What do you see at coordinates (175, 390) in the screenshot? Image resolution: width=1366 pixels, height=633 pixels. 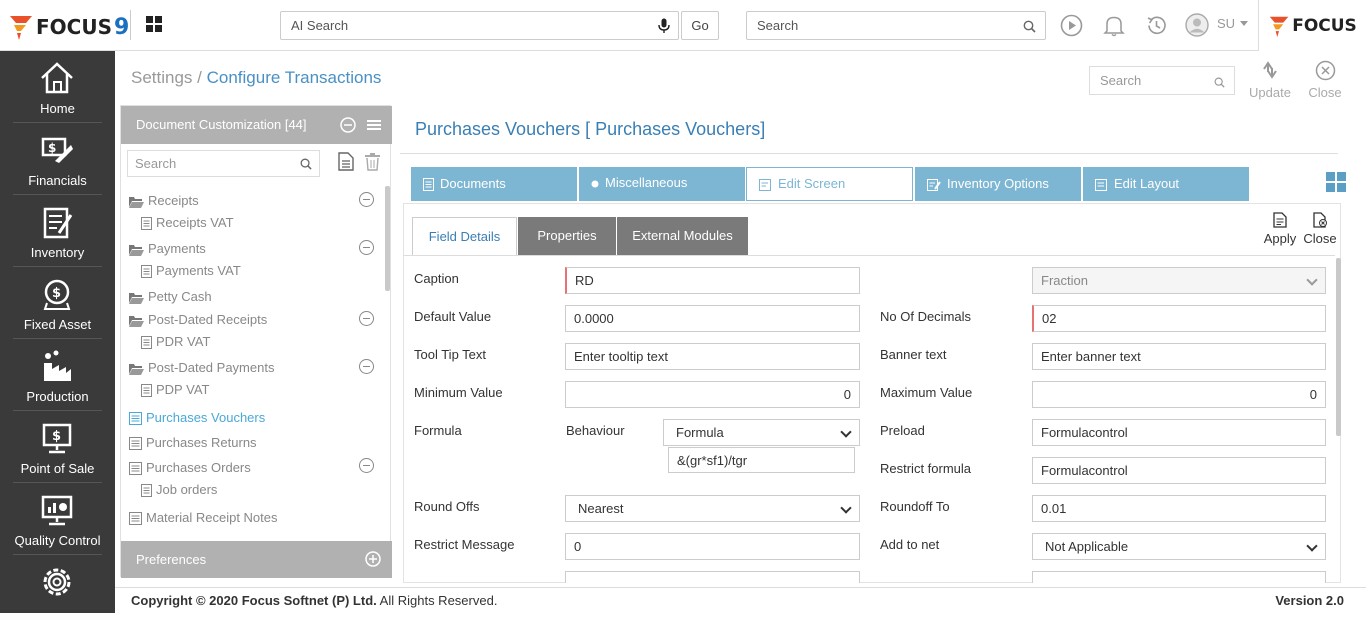 I see `tree-item-pdp-vat: PDP VAT` at bounding box center [175, 390].